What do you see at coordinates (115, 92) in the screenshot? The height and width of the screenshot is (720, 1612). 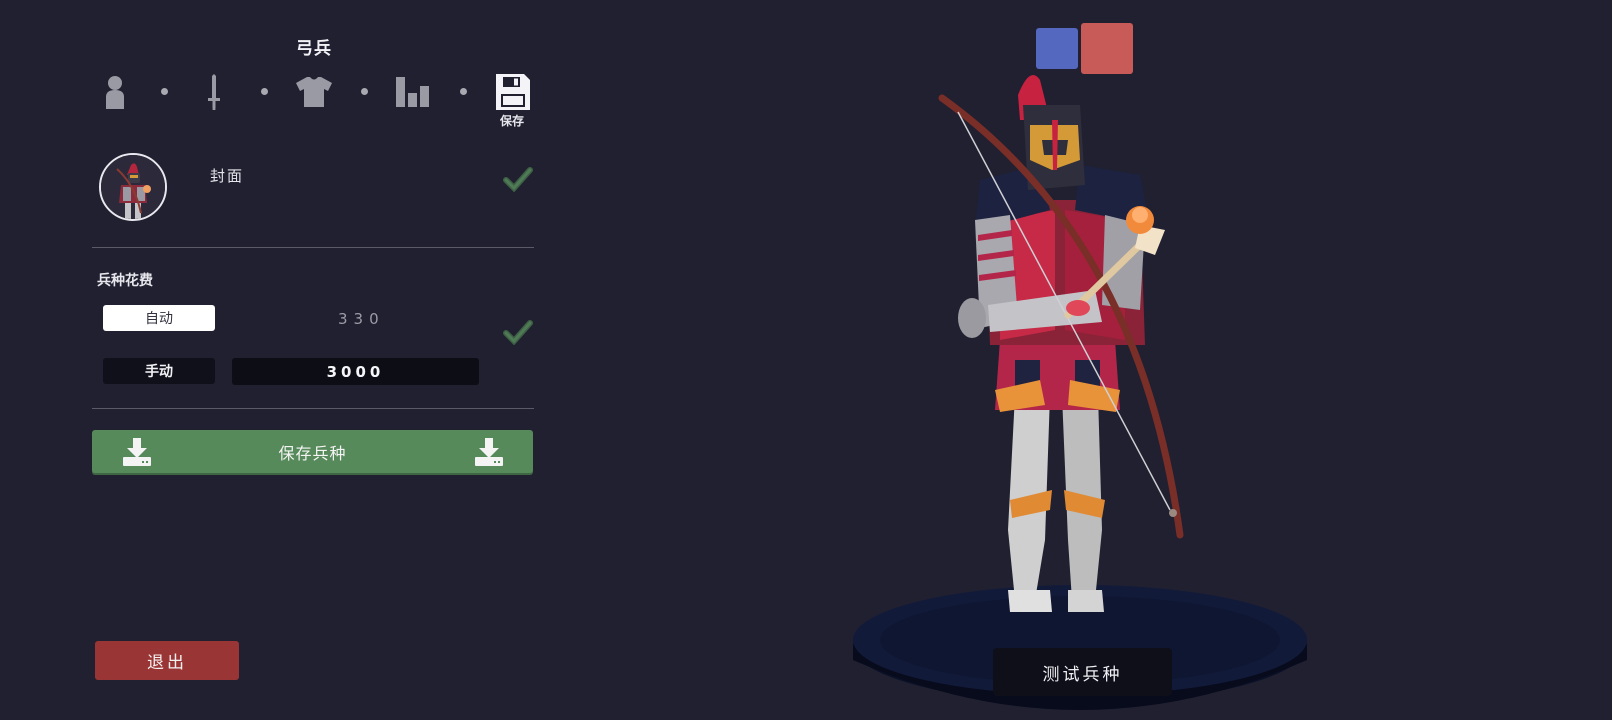 I see `person-icon` at bounding box center [115, 92].